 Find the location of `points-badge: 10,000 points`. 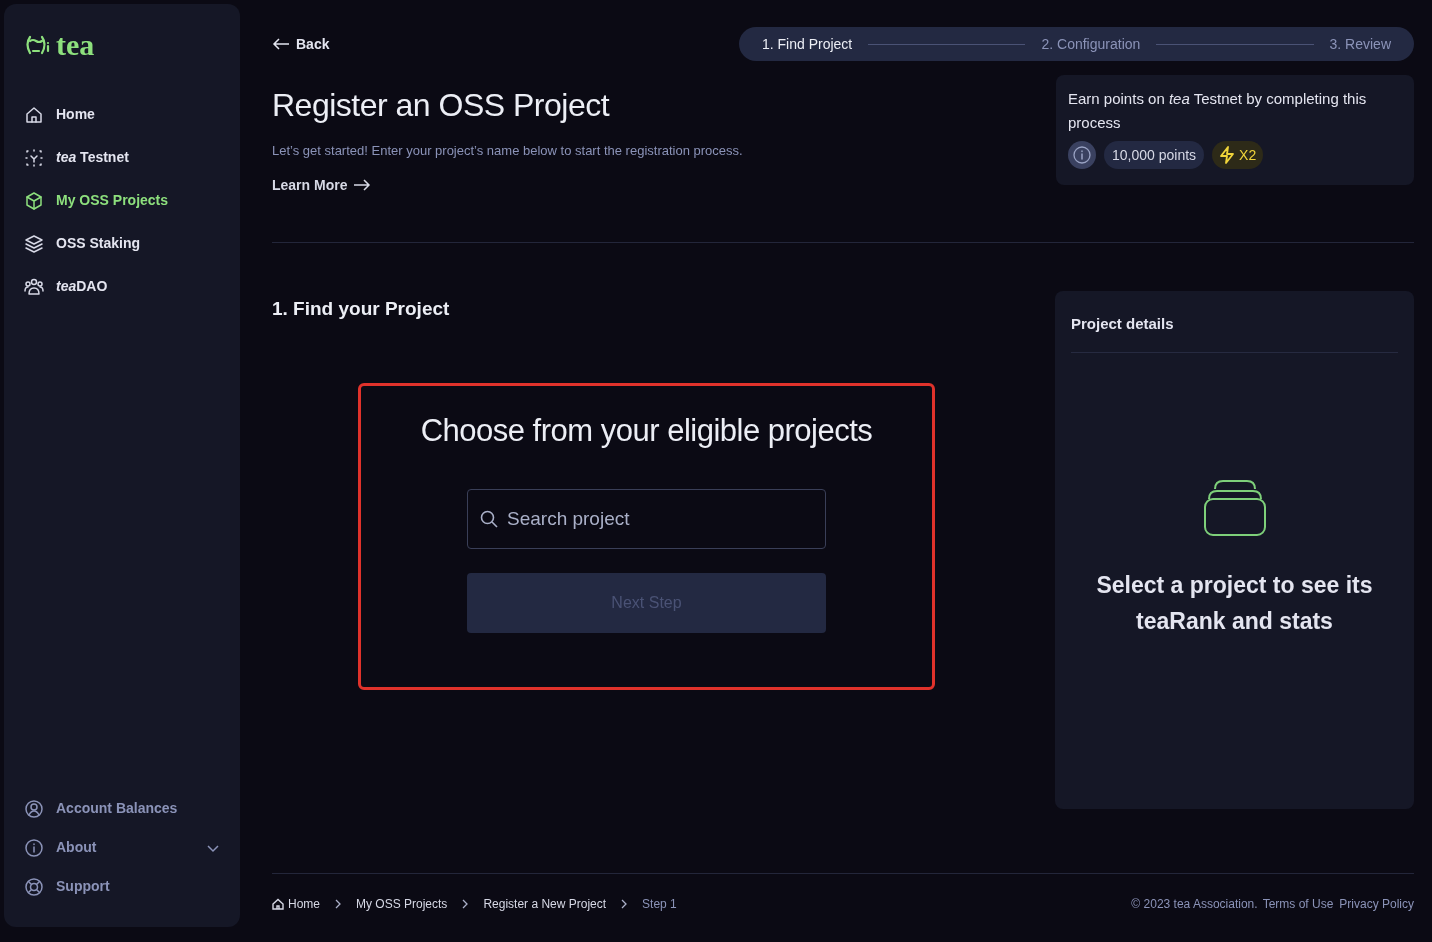

points-badge: 10,000 points is located at coordinates (1154, 155).